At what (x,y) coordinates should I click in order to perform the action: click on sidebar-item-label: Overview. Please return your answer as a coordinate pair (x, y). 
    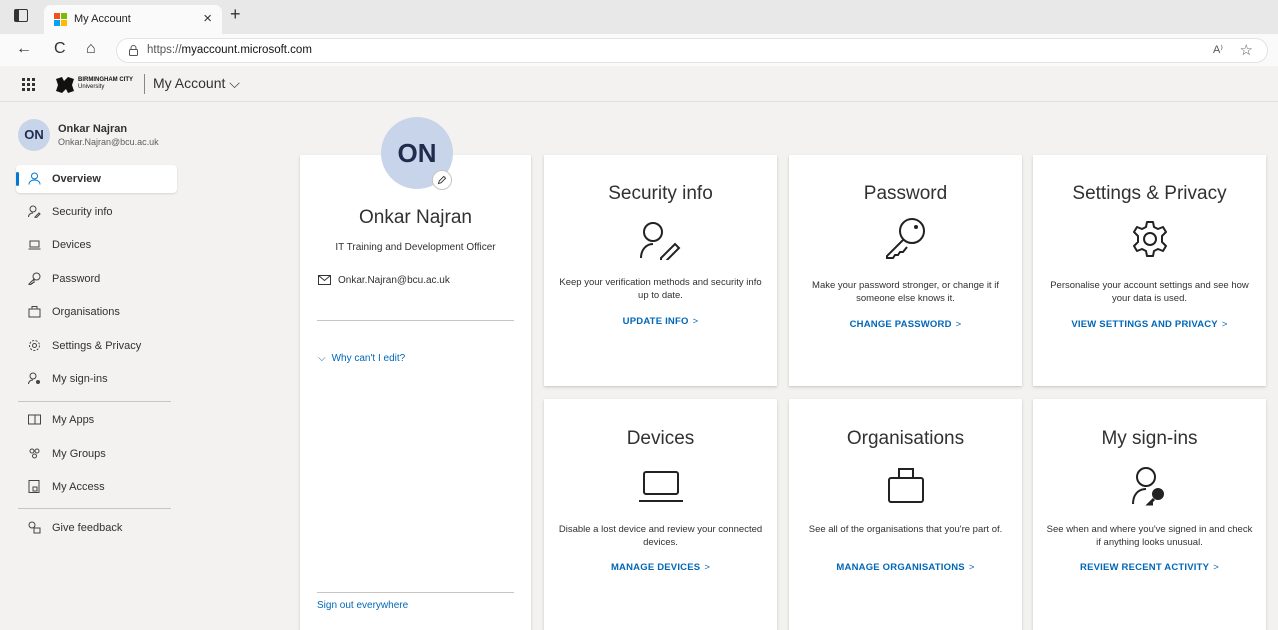
    Looking at the image, I should click on (76, 179).